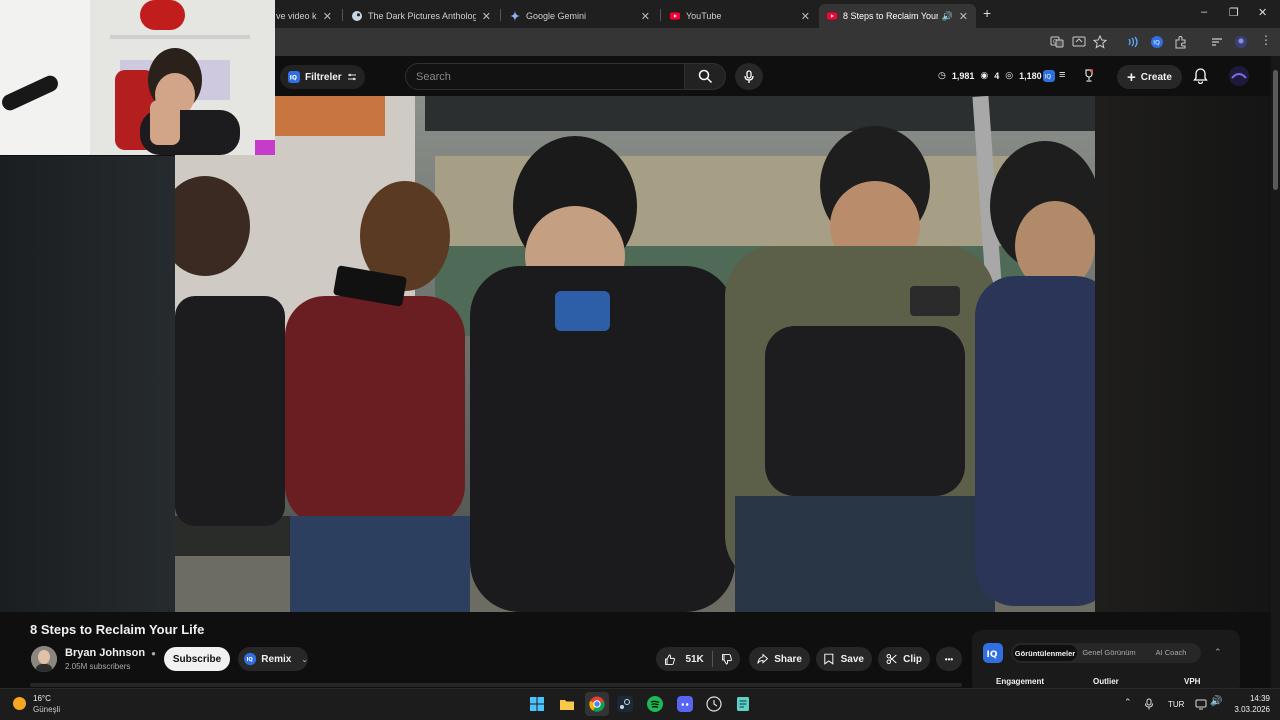  What do you see at coordinates (1201, 704) in the screenshot?
I see `tray-display-icon` at bounding box center [1201, 704].